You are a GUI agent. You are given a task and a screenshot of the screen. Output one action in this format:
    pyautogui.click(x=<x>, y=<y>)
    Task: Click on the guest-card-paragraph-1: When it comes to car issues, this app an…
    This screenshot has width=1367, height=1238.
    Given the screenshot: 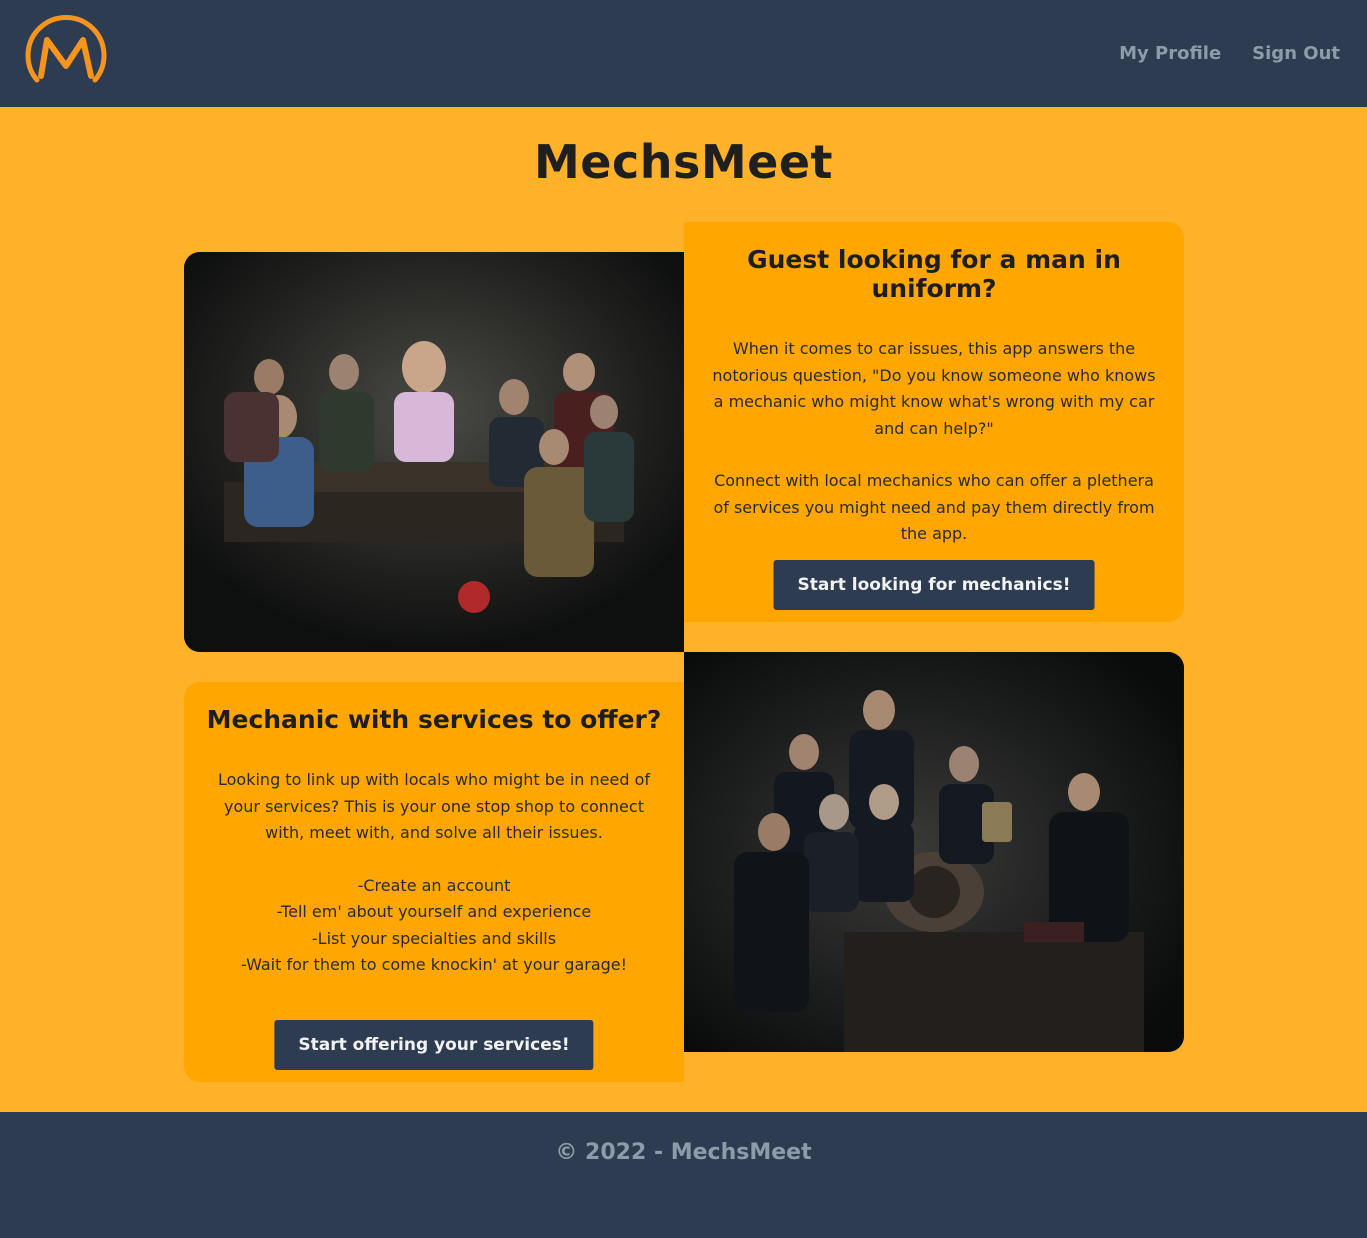 What is the action you would take?
    pyautogui.click(x=934, y=388)
    